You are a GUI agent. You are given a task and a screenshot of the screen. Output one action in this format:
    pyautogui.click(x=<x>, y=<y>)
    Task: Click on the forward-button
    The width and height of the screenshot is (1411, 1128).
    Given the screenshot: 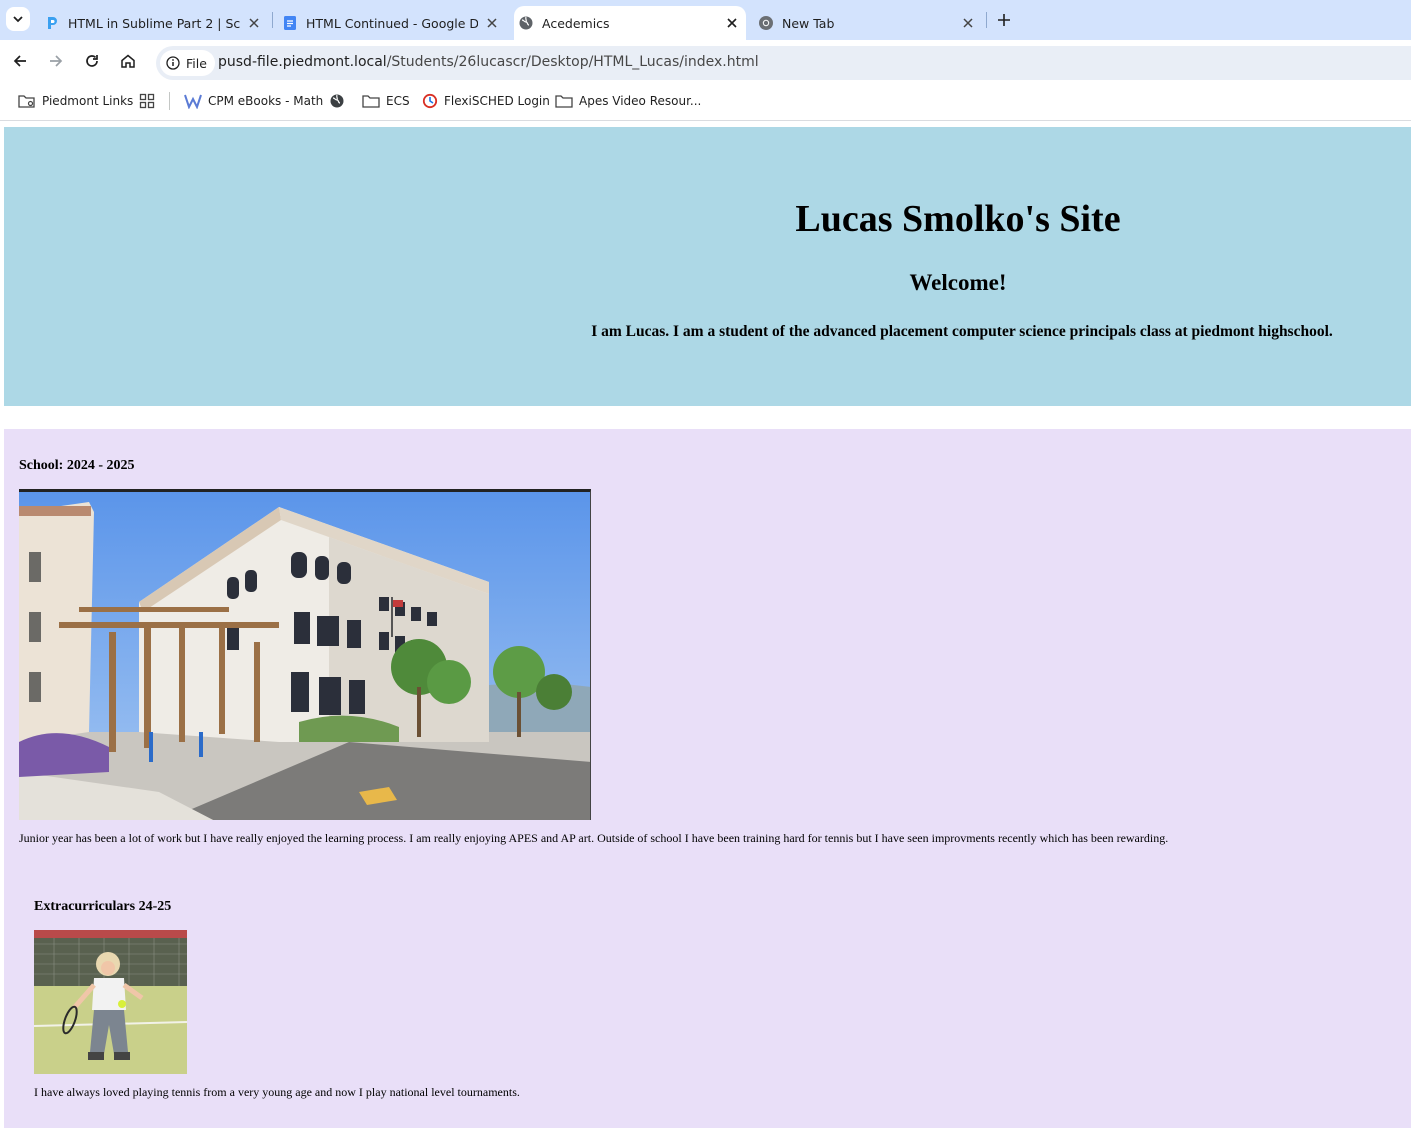 What is the action you would take?
    pyautogui.click(x=56, y=61)
    